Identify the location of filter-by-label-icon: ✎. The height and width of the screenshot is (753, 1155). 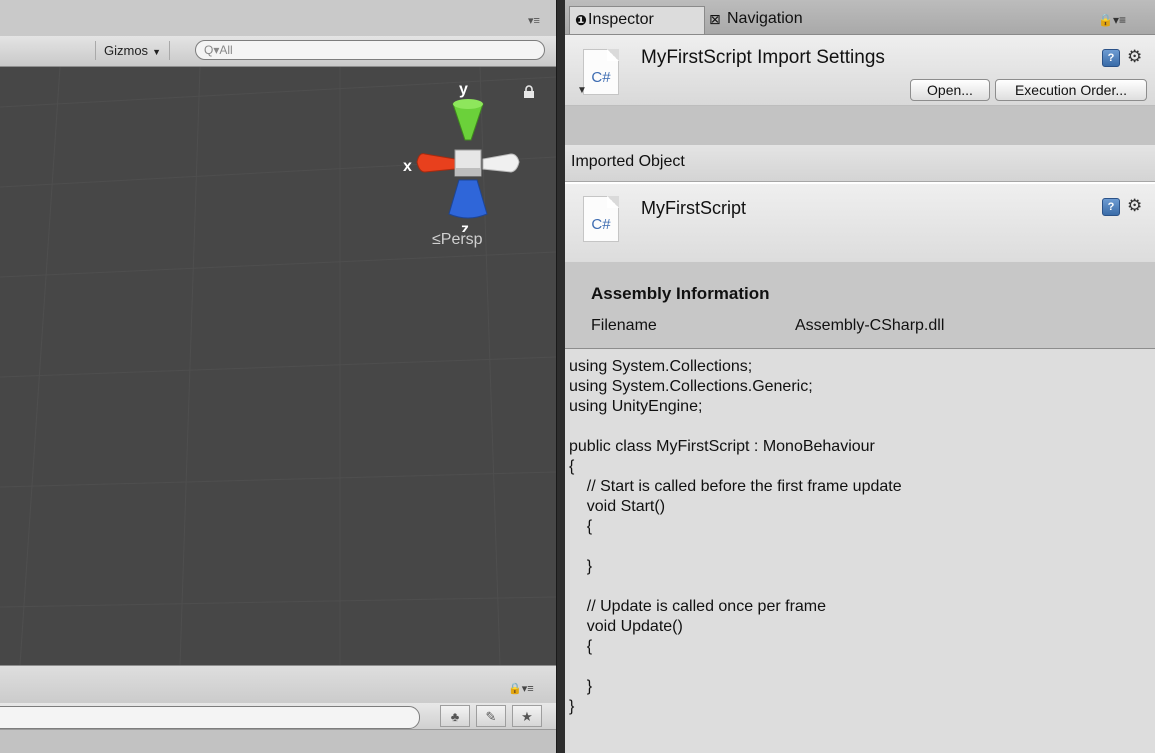
(491, 716).